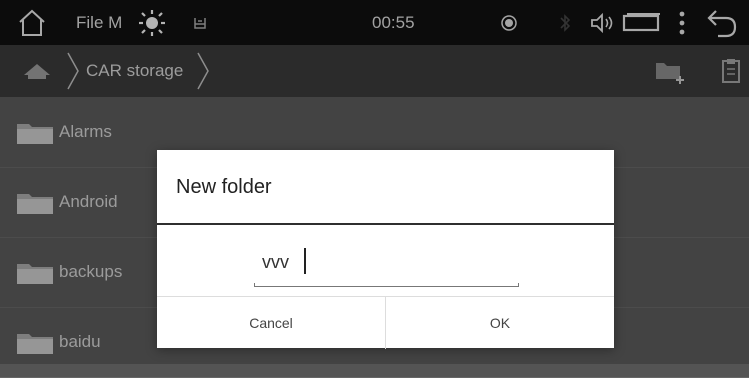 This screenshot has width=749, height=378. Describe the element at coordinates (271, 323) in the screenshot. I see `cancel-button: Cancel` at that location.